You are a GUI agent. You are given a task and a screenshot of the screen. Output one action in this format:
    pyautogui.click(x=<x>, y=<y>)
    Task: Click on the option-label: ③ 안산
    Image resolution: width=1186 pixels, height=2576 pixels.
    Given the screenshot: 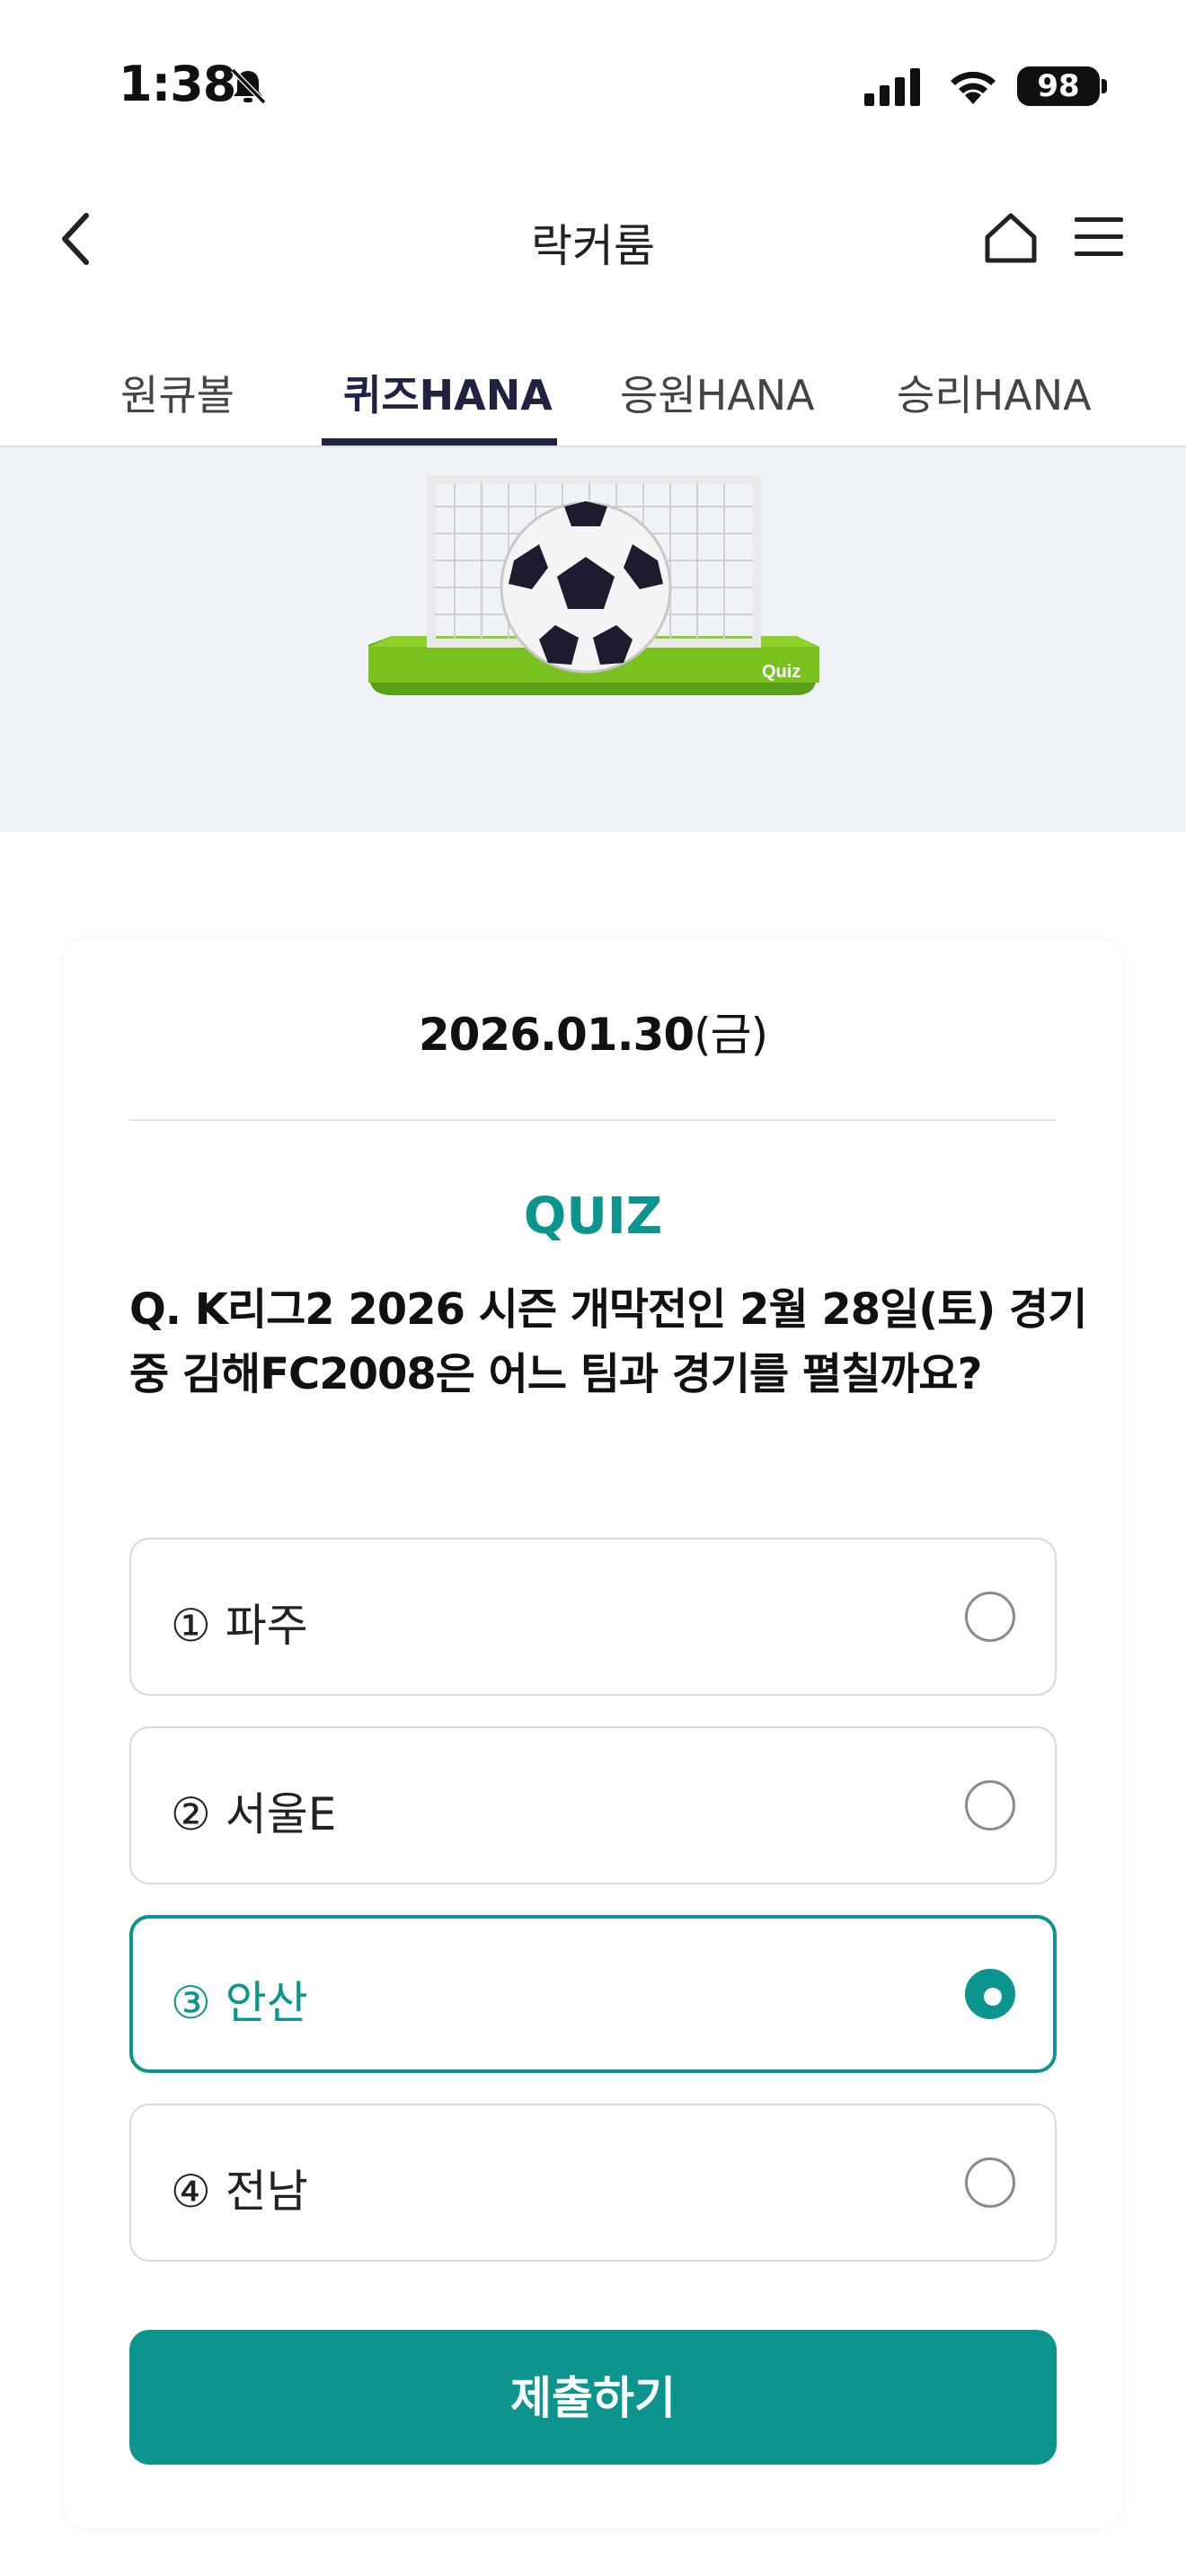 What is the action you would take?
    pyautogui.click(x=239, y=2003)
    